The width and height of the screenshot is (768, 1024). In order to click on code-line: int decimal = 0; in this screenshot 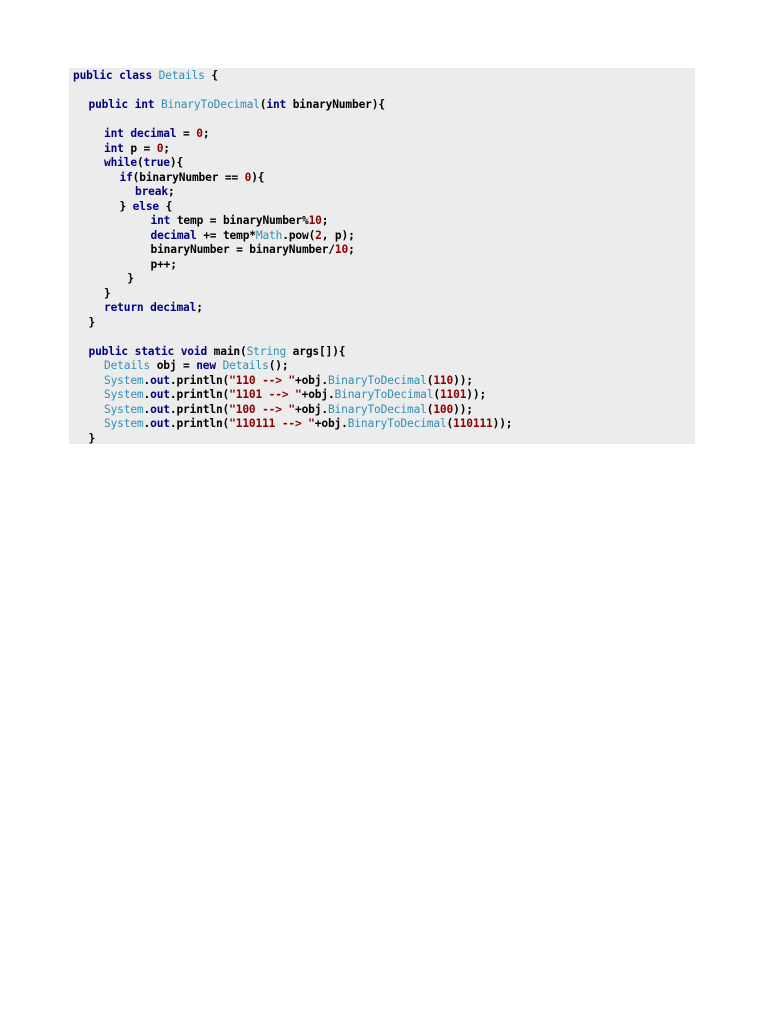, I will do `click(141, 133)`.